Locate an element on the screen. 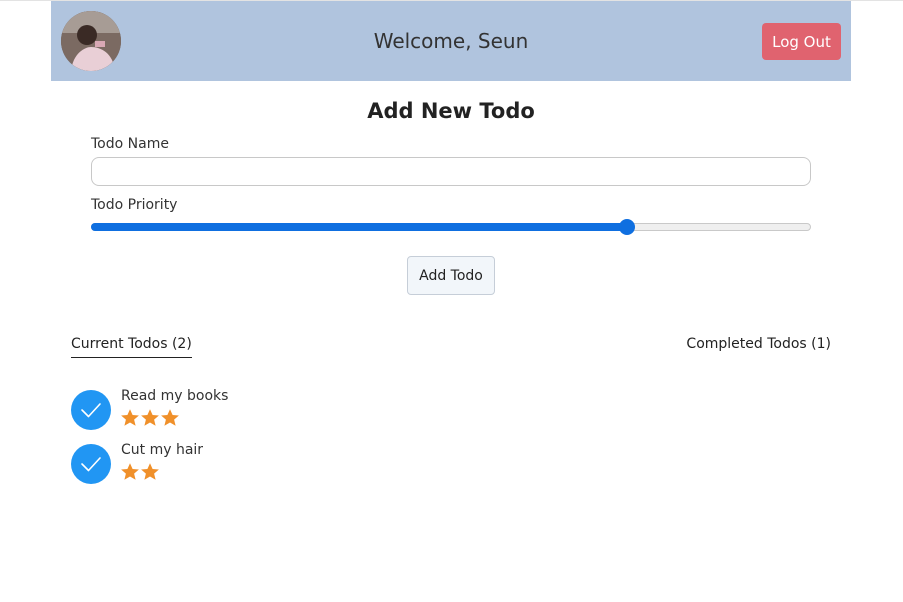 This screenshot has width=903, height=602. todo-name: Read my books is located at coordinates (175, 396).